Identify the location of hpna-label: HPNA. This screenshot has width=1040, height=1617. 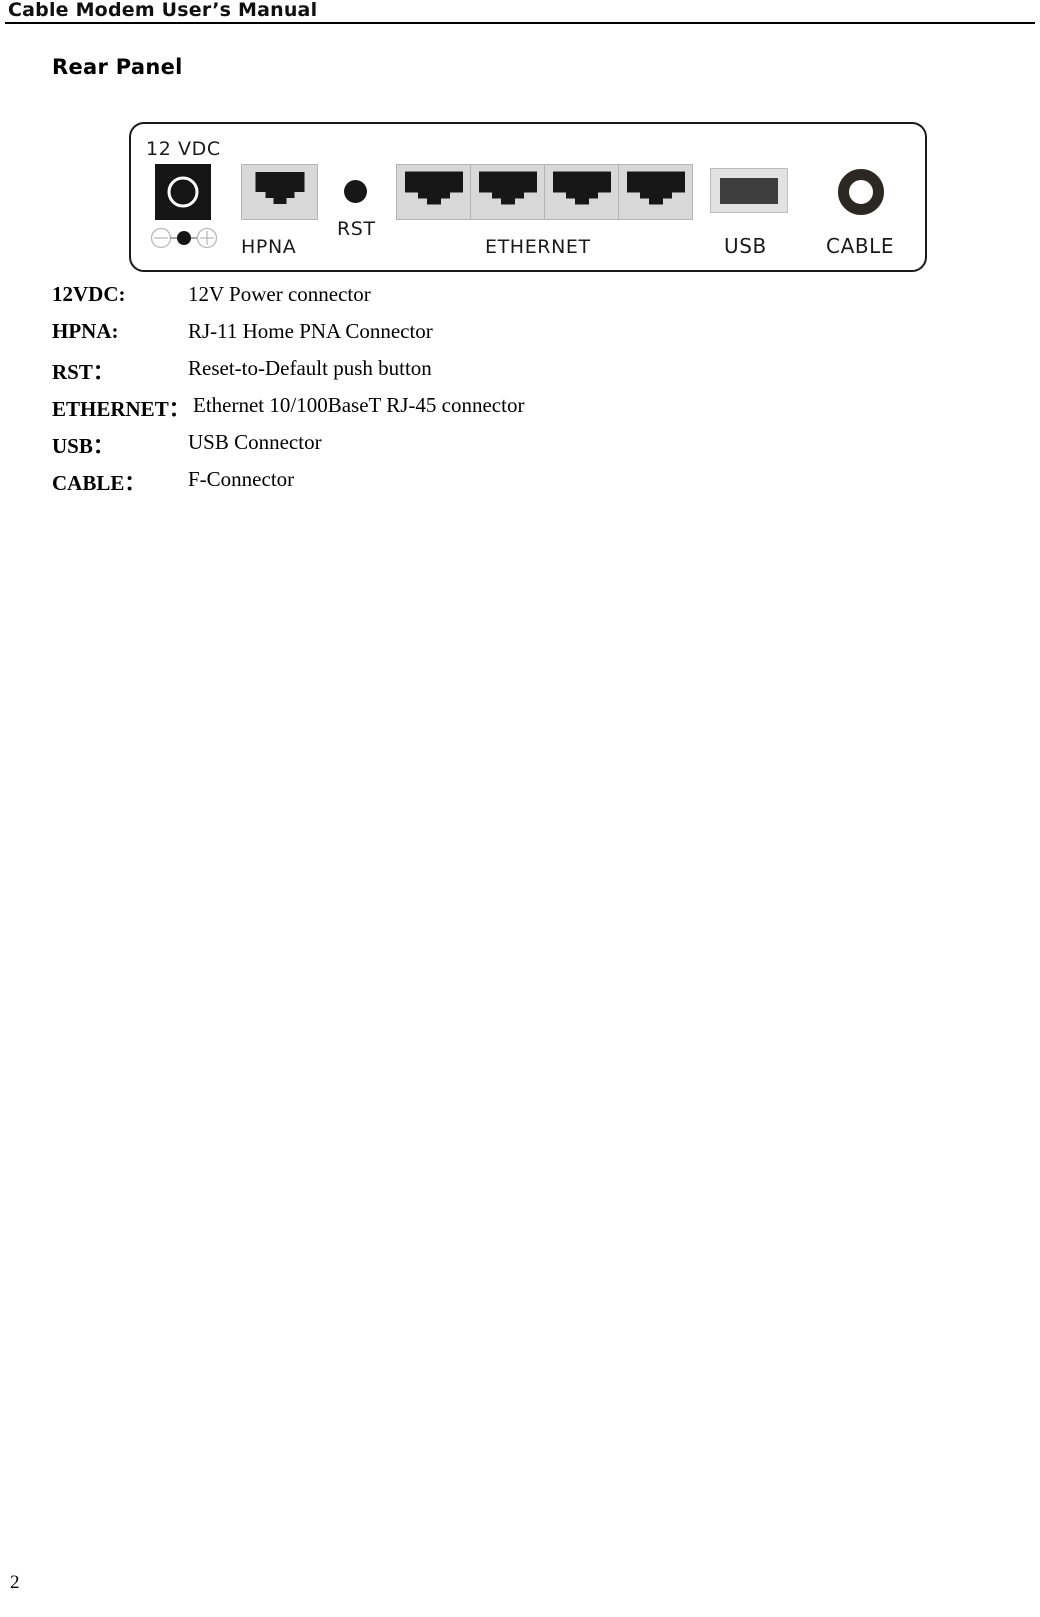
(269, 247).